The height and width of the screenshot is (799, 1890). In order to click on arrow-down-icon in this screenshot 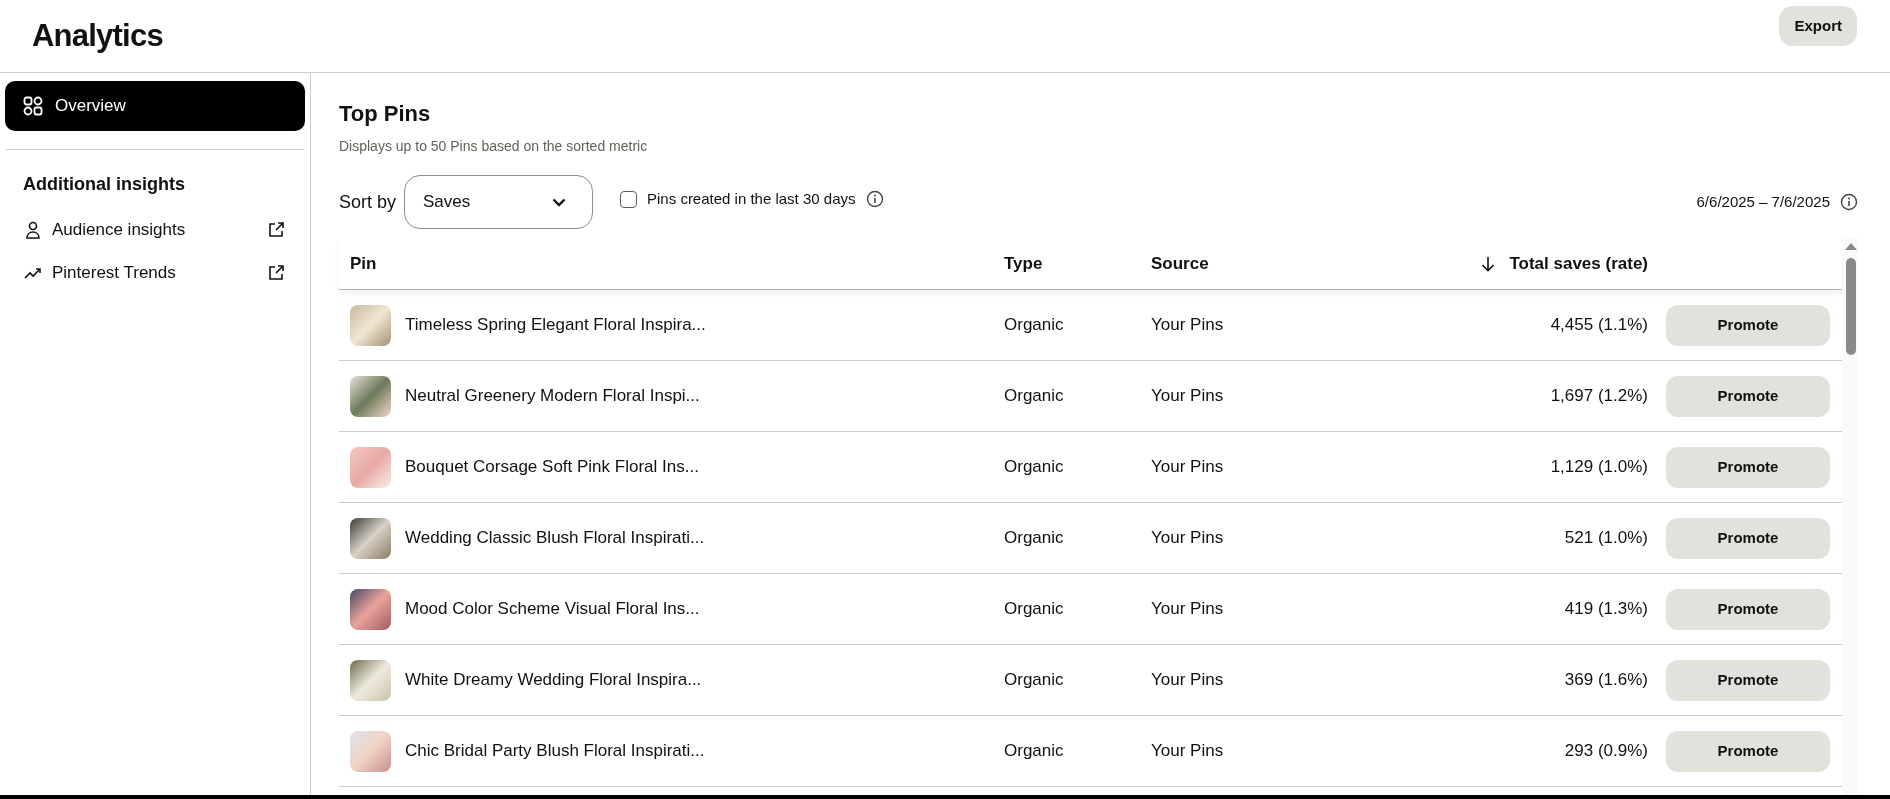, I will do `click(1488, 263)`.